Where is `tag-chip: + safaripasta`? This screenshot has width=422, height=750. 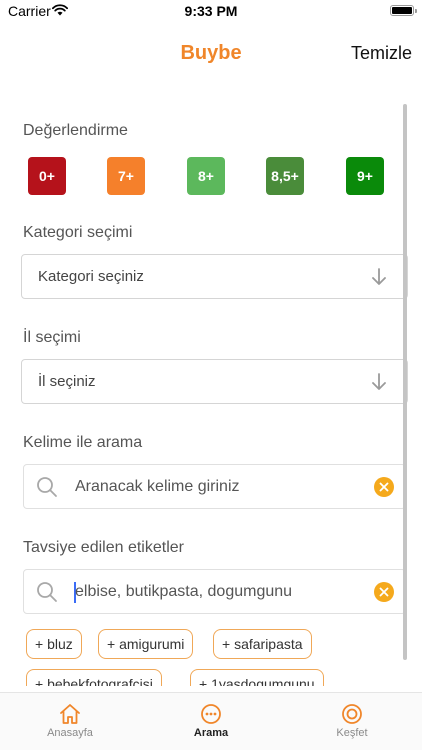 tag-chip: + safaripasta is located at coordinates (262, 644).